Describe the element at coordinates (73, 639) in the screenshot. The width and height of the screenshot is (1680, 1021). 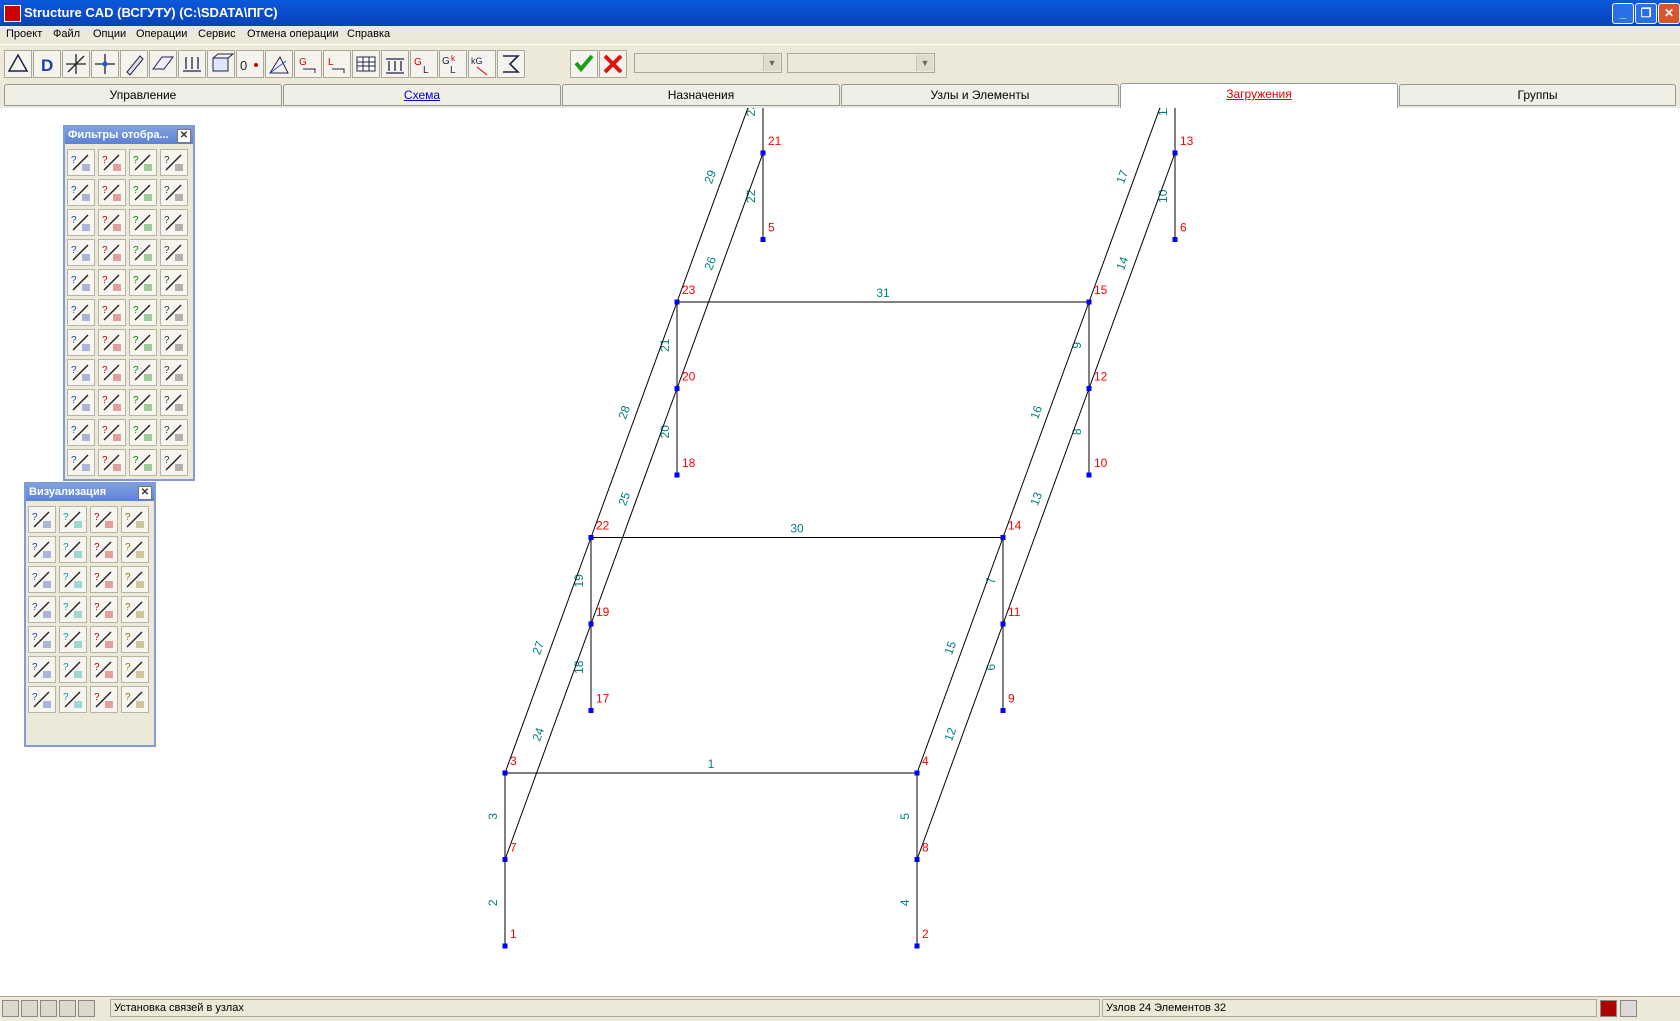
I see `viz-button-18: ?` at that location.